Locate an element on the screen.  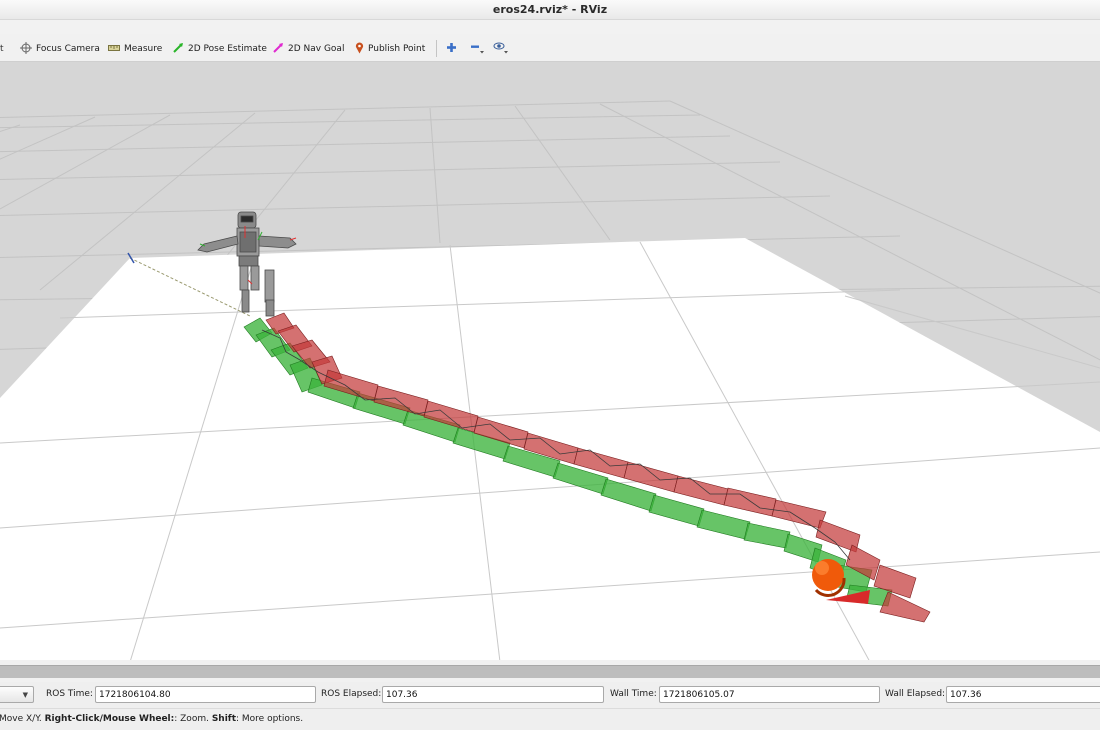
2d-pose-estimate-label: 2D Pose Estimate is located at coordinates (227, 49).